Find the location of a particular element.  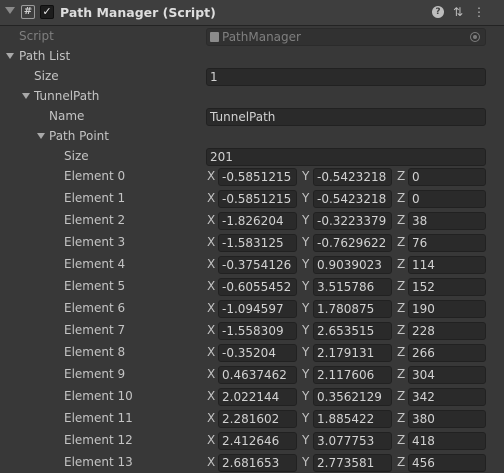

x-value-input: 0.4637462 is located at coordinates (257, 375).